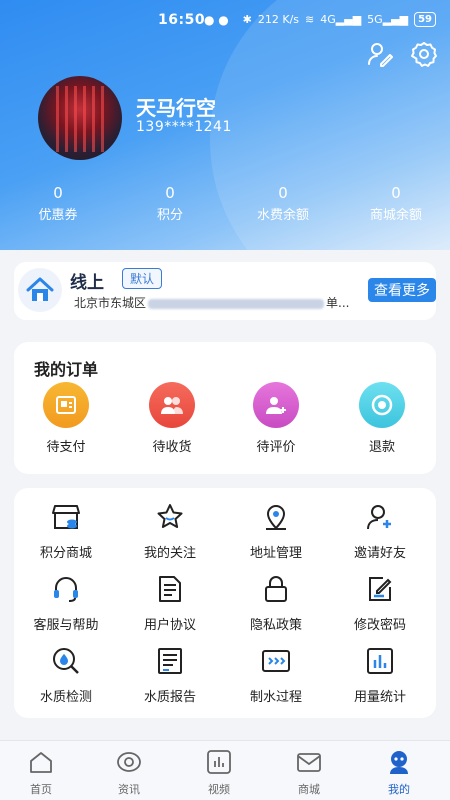 The width and height of the screenshot is (450, 800). Describe the element at coordinates (309, 789) in the screenshot. I see `tab-label: 商城` at that location.